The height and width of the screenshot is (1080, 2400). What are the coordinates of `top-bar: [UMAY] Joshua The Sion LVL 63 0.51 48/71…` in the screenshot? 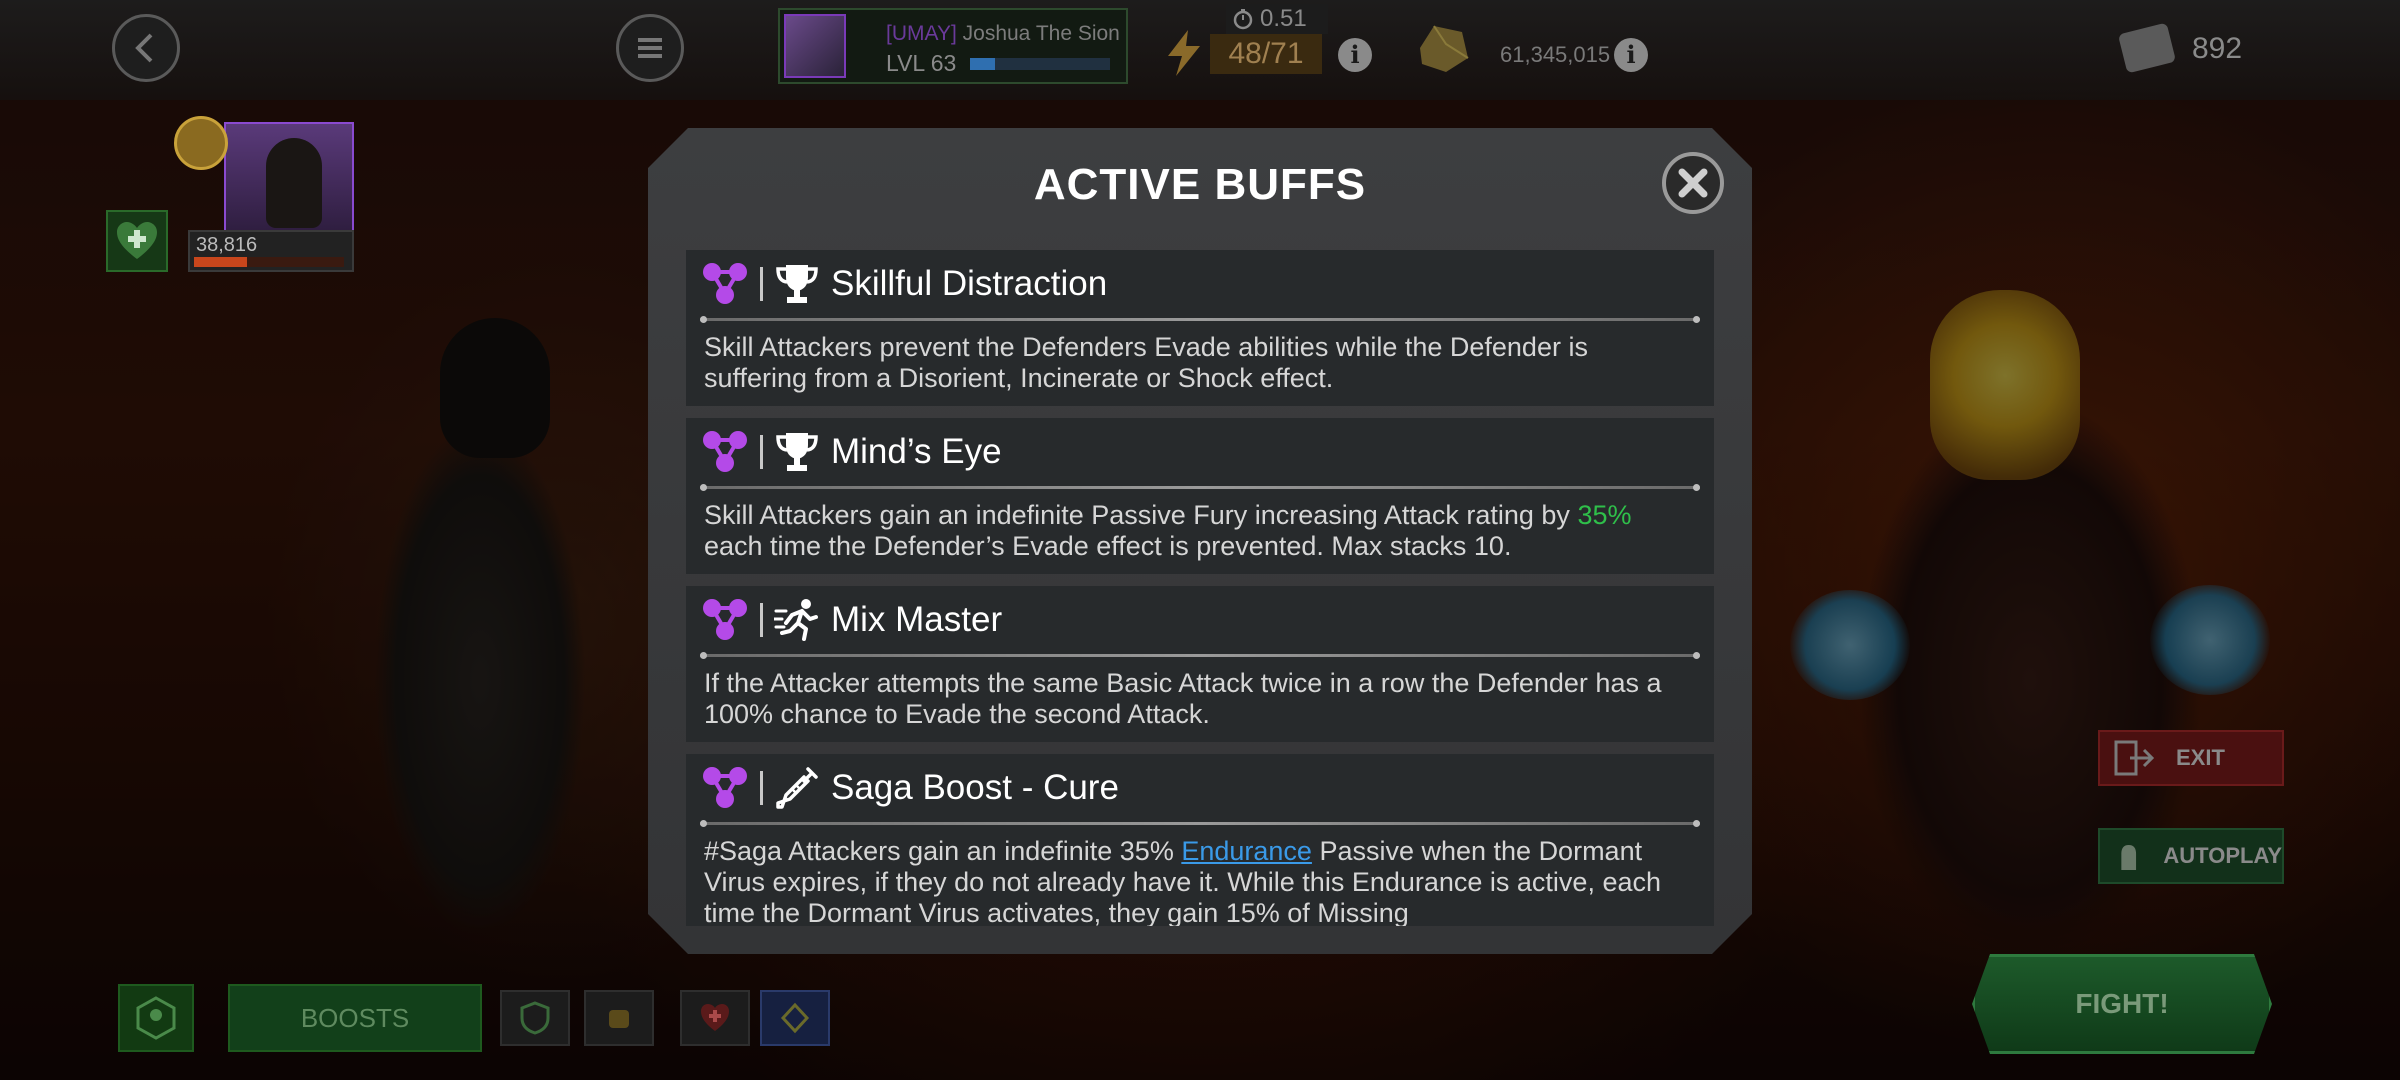 It's located at (1200, 50).